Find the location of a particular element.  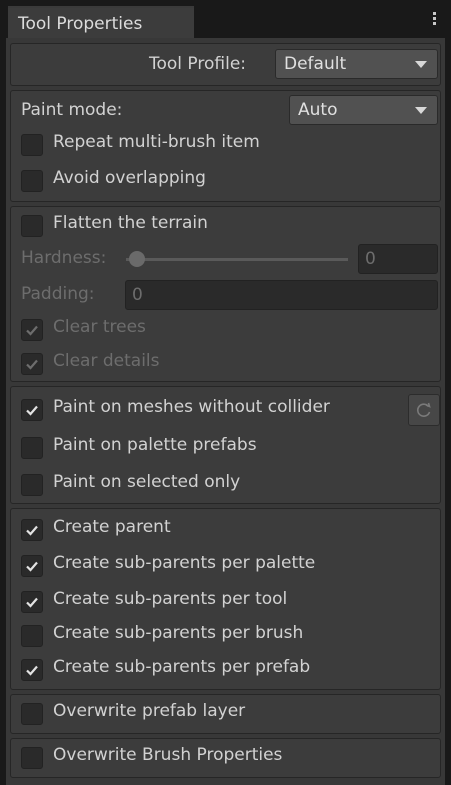

repeat-multi-brush-label: Repeat multi-brush item is located at coordinates (156, 142).